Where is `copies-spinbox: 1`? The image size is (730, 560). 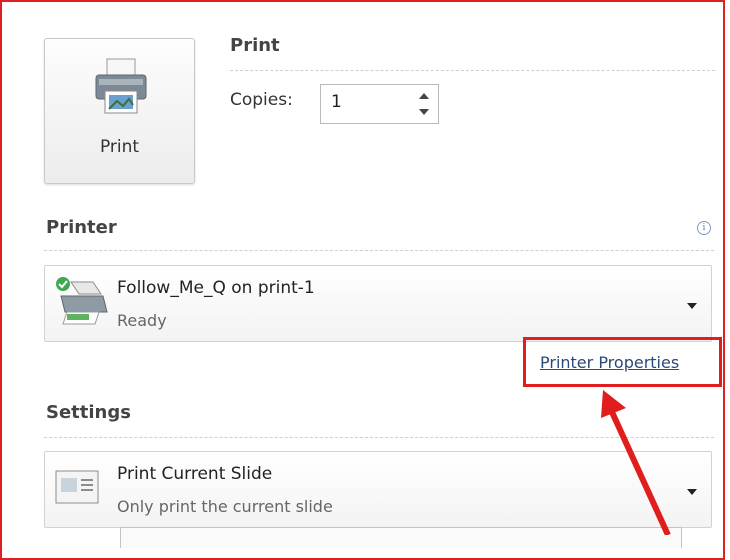 copies-spinbox: 1 is located at coordinates (379, 104).